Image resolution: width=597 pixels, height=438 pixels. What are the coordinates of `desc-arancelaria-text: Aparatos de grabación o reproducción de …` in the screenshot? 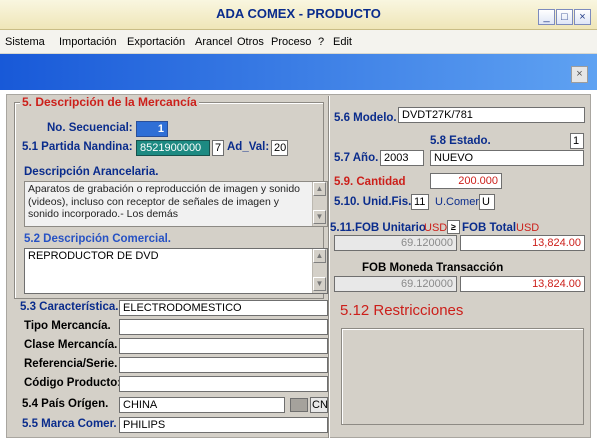 It's located at (176, 204).